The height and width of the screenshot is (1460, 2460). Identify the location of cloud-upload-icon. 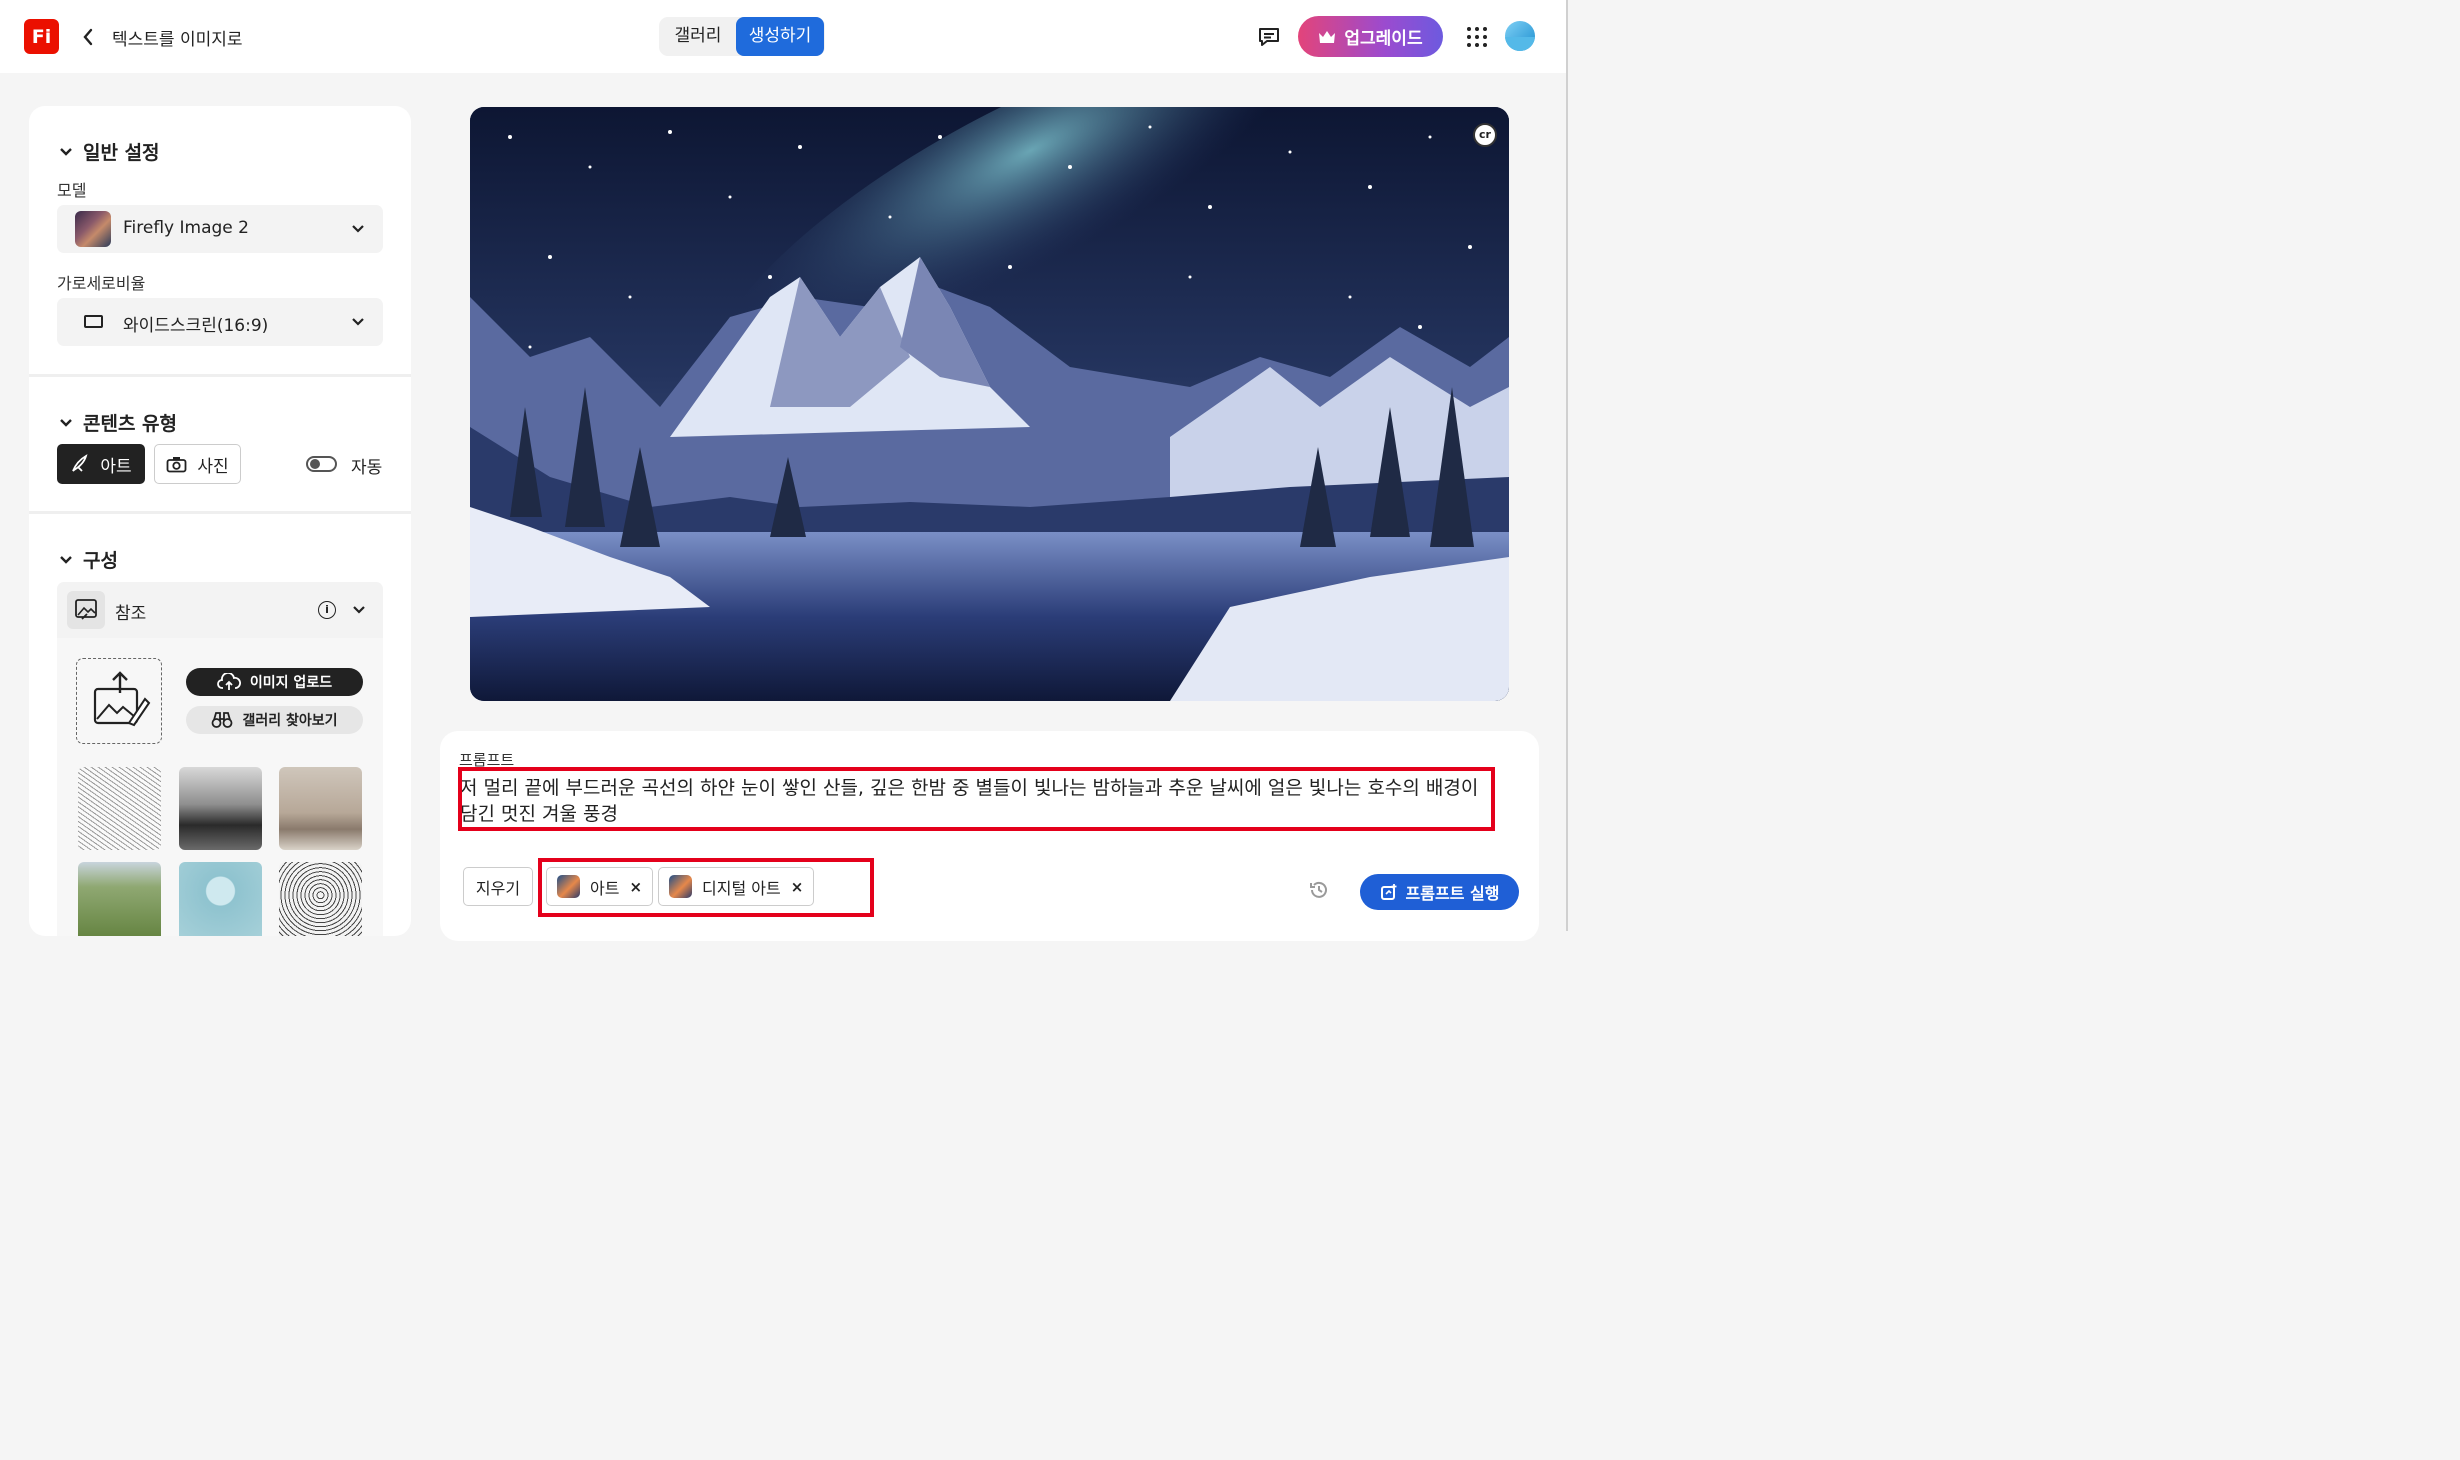
(229, 681).